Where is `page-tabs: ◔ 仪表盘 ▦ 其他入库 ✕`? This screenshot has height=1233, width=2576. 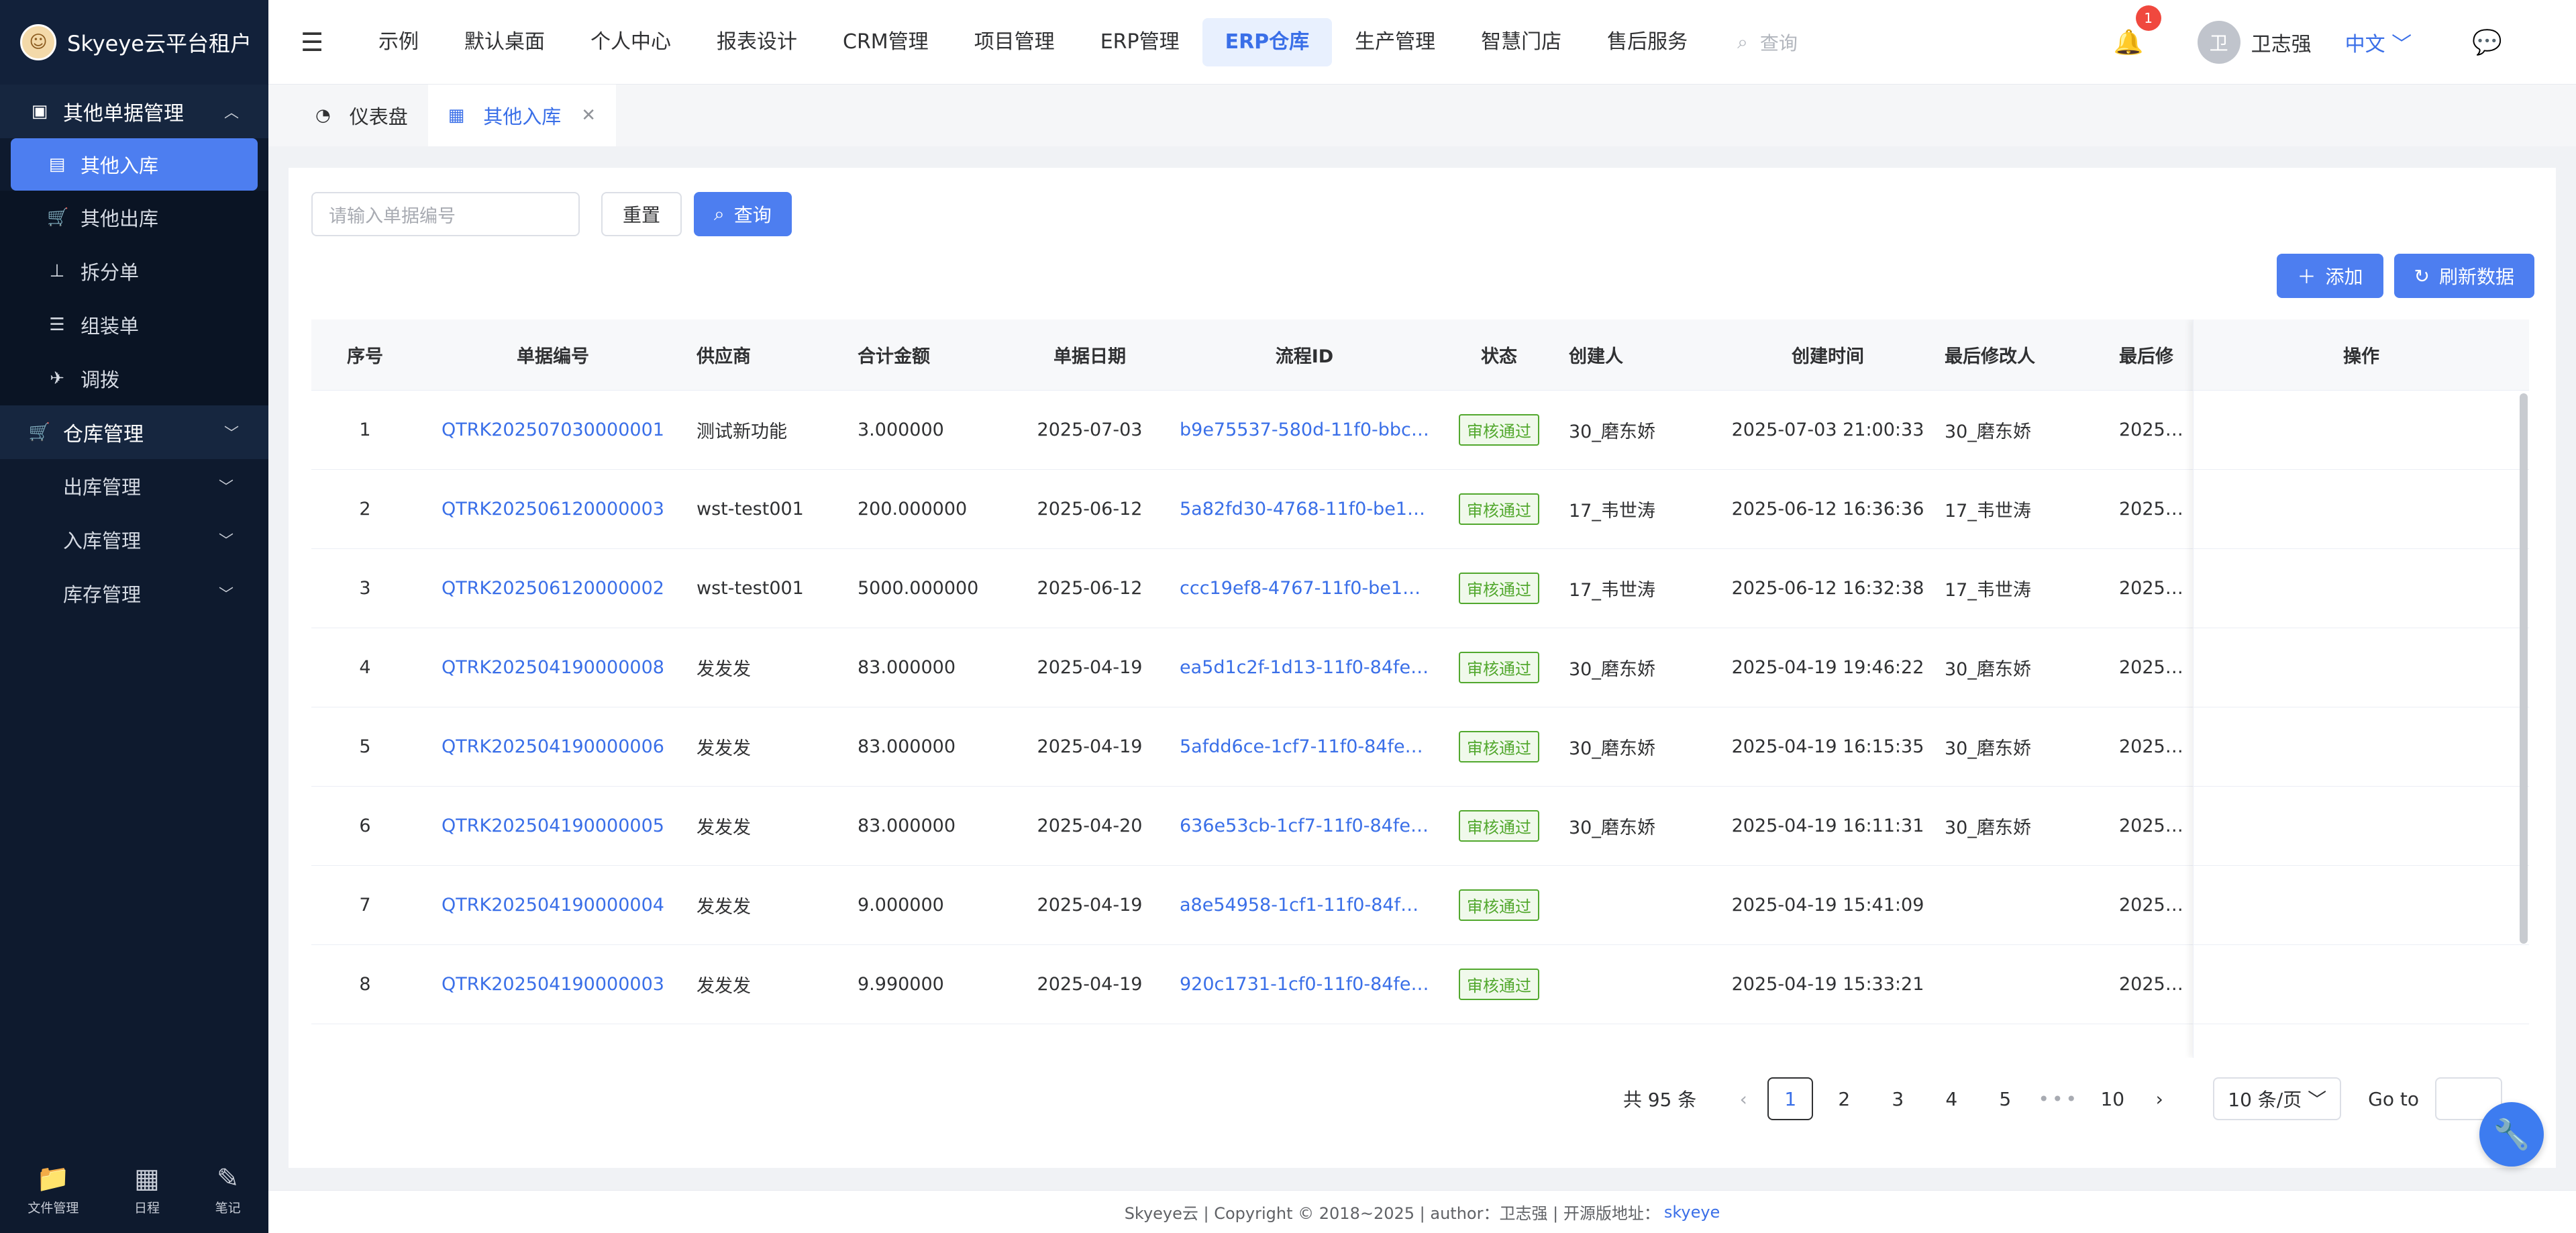 page-tabs: ◔ 仪表盘 ▦ 其他入库 ✕ is located at coordinates (1422, 115).